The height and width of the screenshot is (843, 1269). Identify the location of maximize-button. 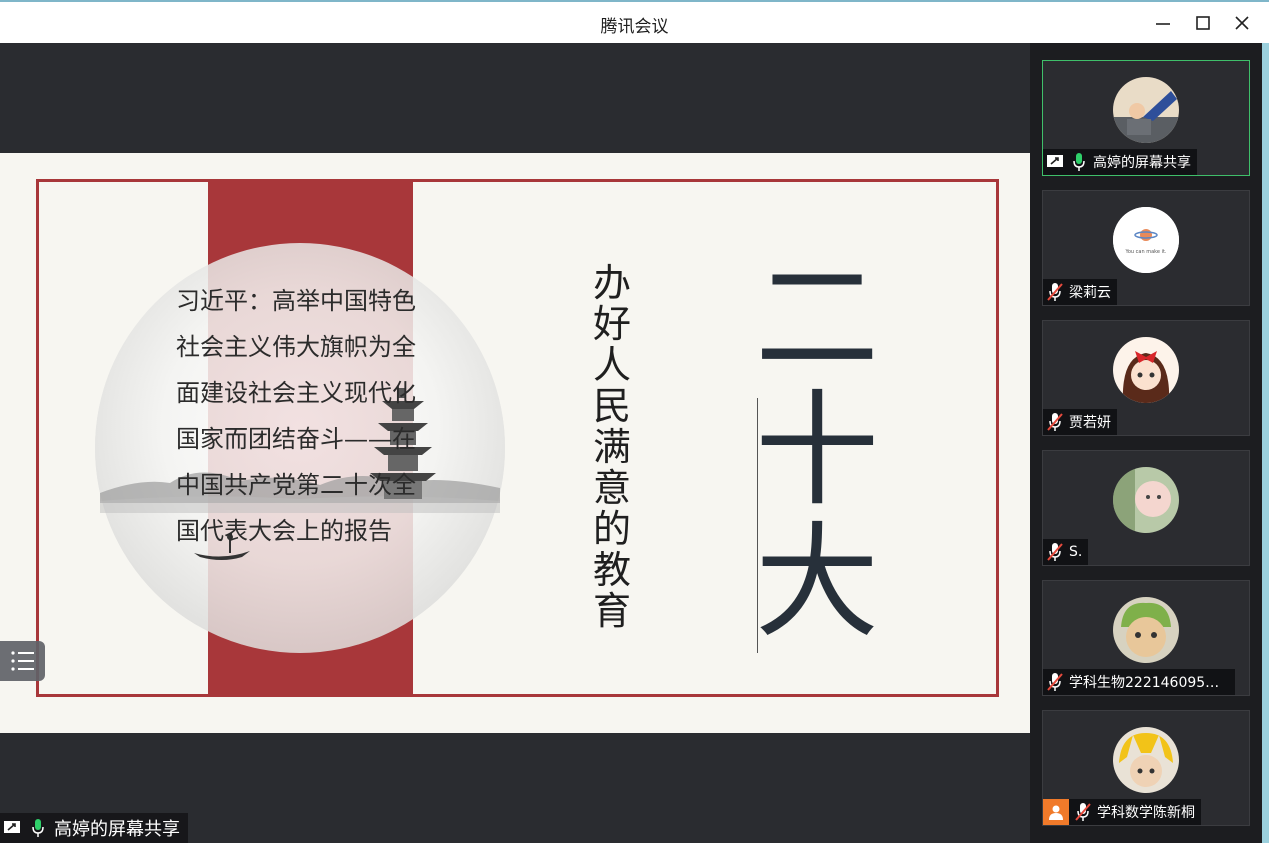
(1203, 23).